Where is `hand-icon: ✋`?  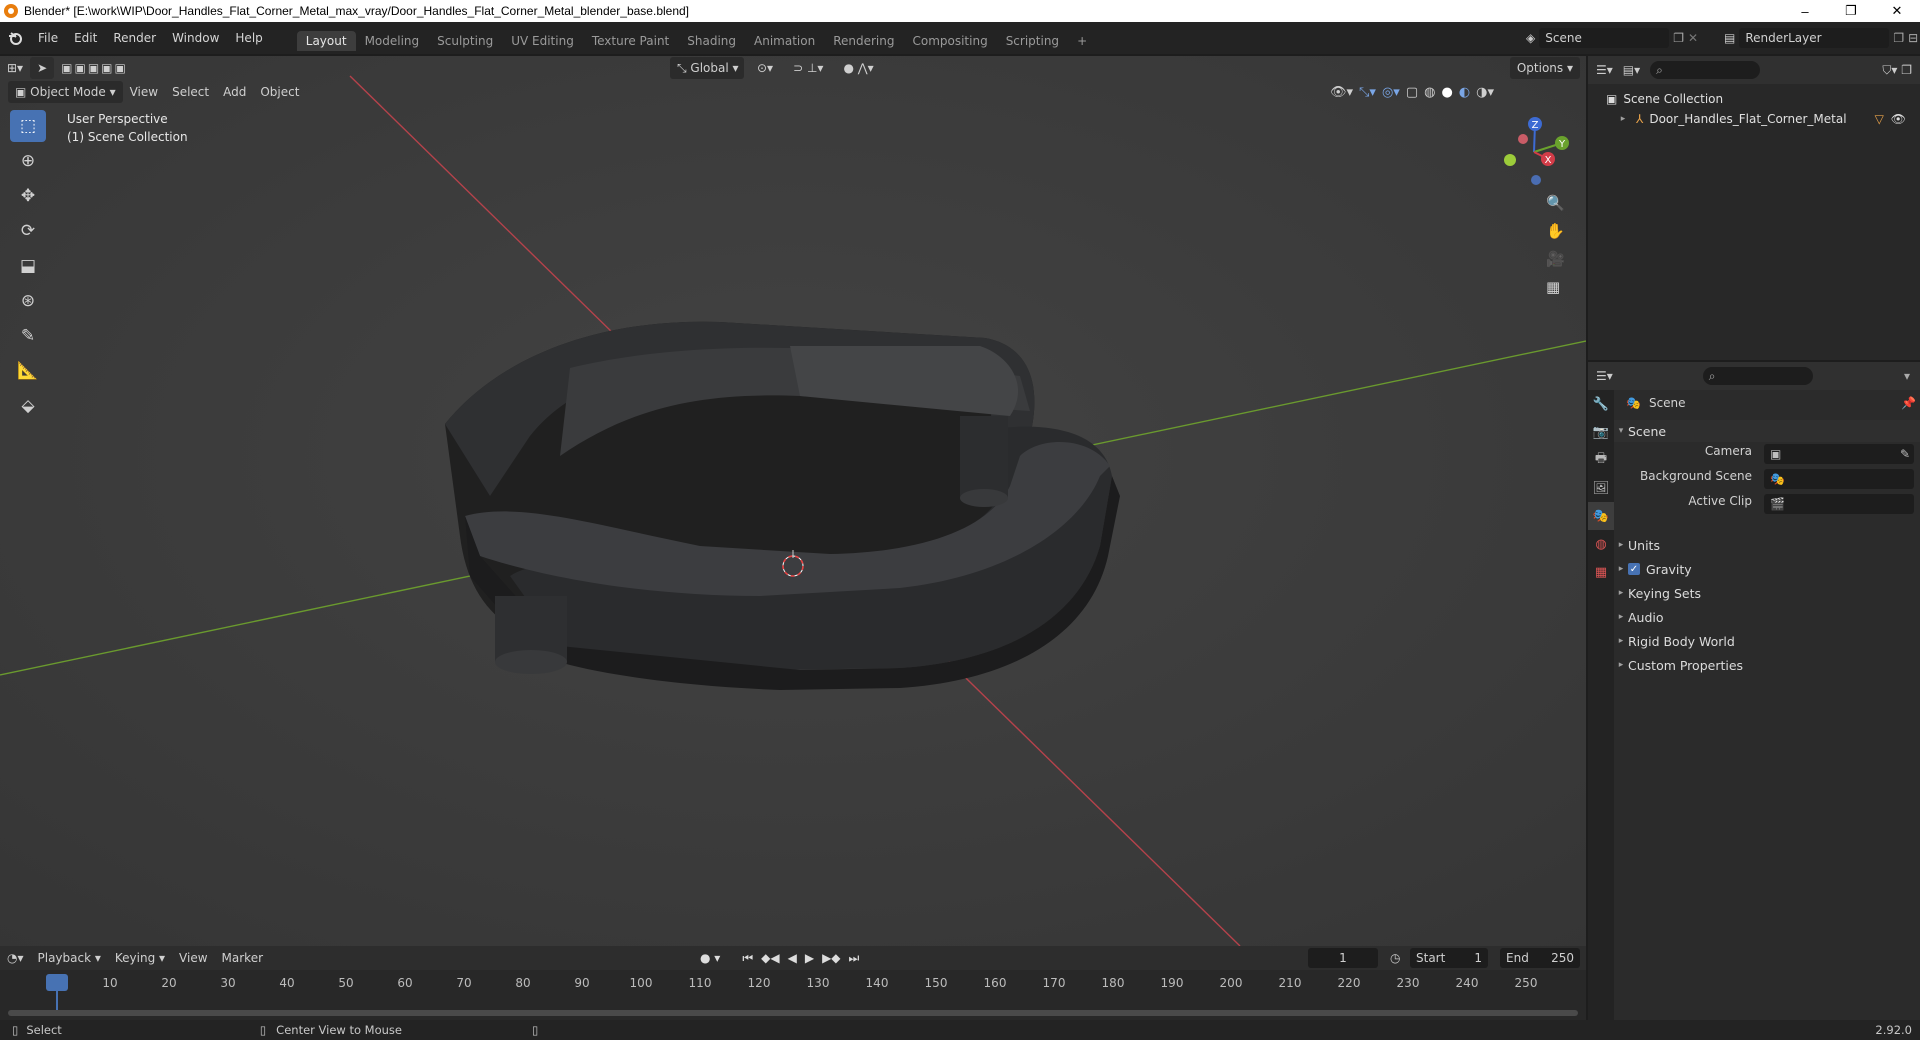
hand-icon: ✋ is located at coordinates (1555, 231).